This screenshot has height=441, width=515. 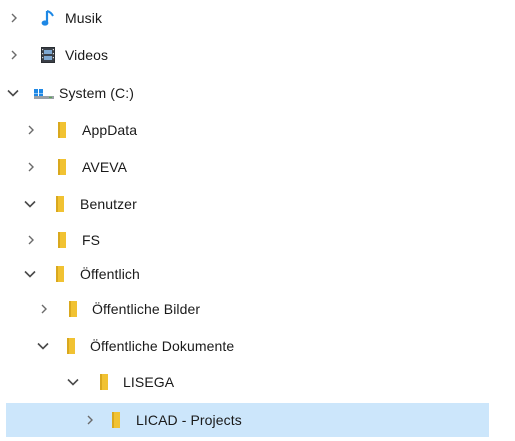 I want to click on tree-item-lisega: LISEGA, so click(x=247, y=382).